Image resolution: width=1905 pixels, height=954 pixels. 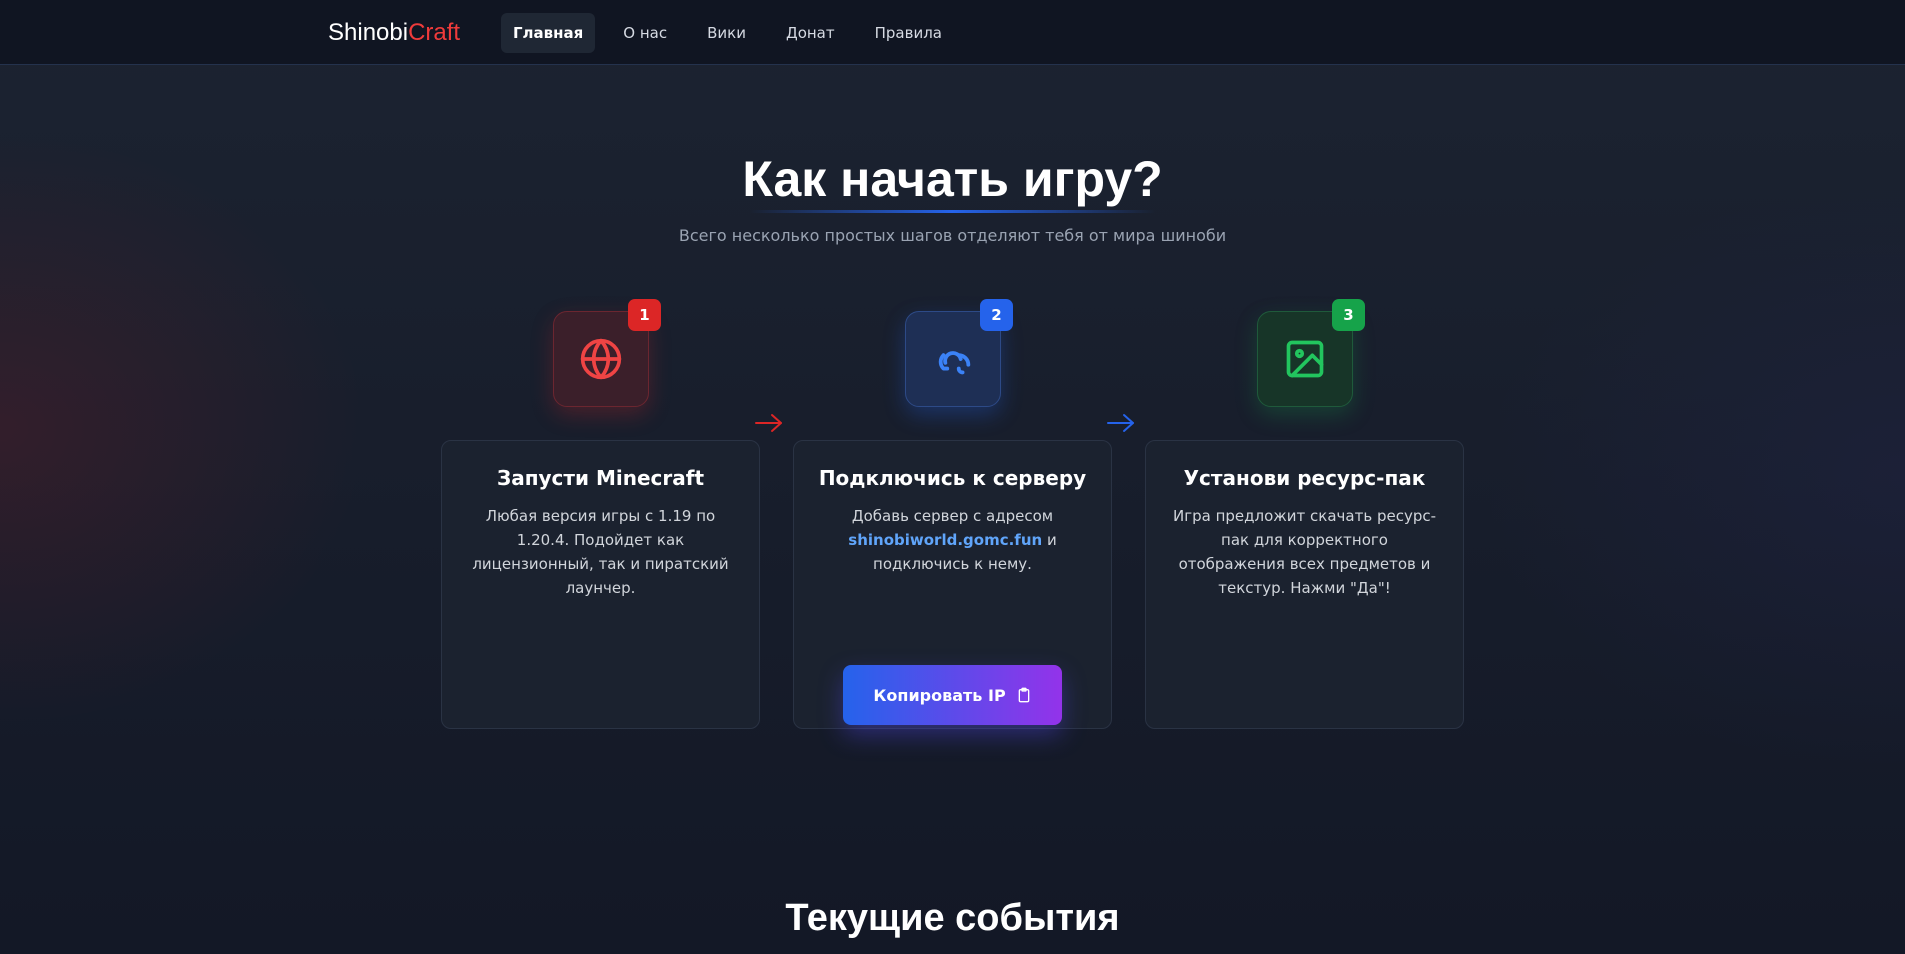 What do you see at coordinates (945, 540) in the screenshot?
I see `server-address-link: shinobiworld.gomc.fun` at bounding box center [945, 540].